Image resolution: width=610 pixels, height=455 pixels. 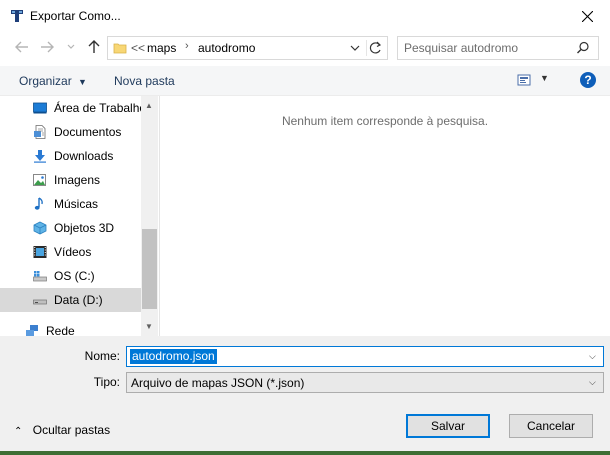 What do you see at coordinates (32, 330) in the screenshot?
I see `network-icon` at bounding box center [32, 330].